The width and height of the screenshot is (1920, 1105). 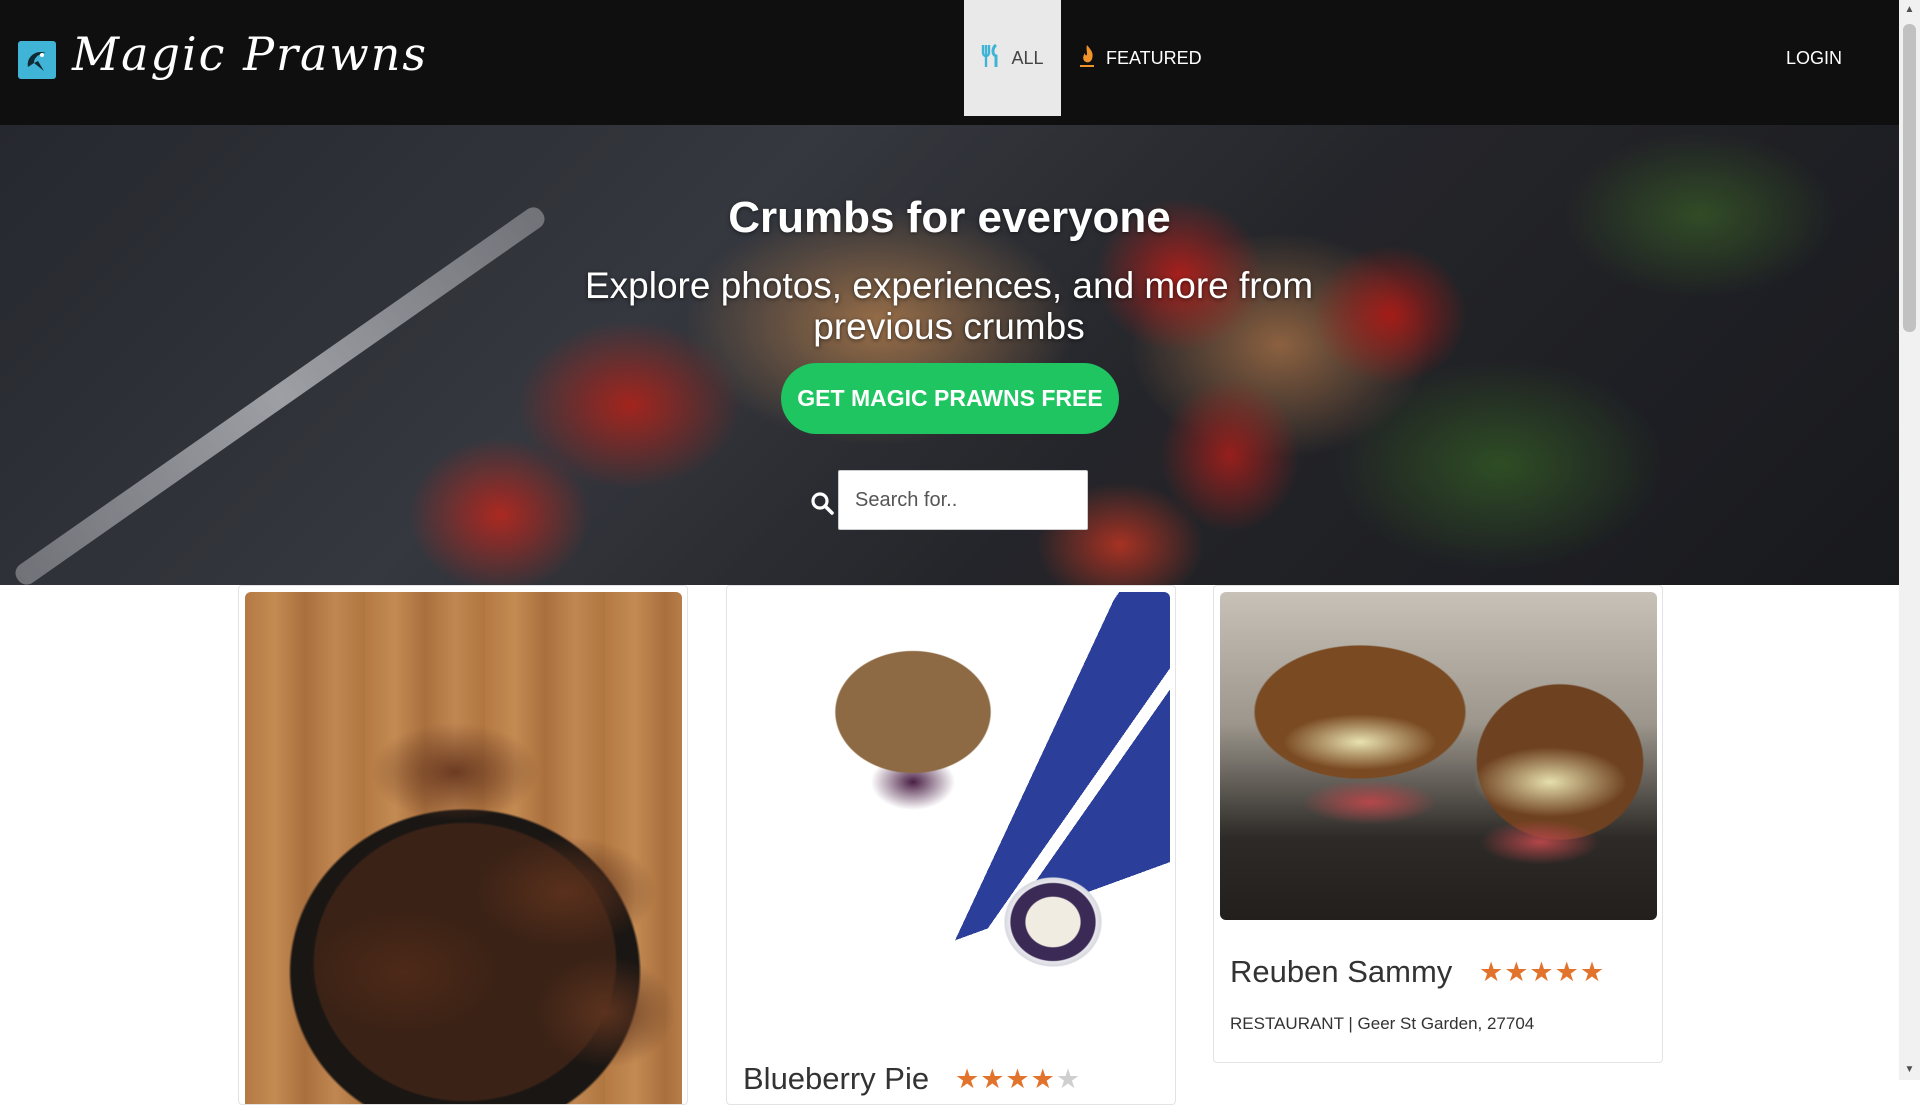 I want to click on reuben-sandwich-photo, so click(x=1438, y=756).